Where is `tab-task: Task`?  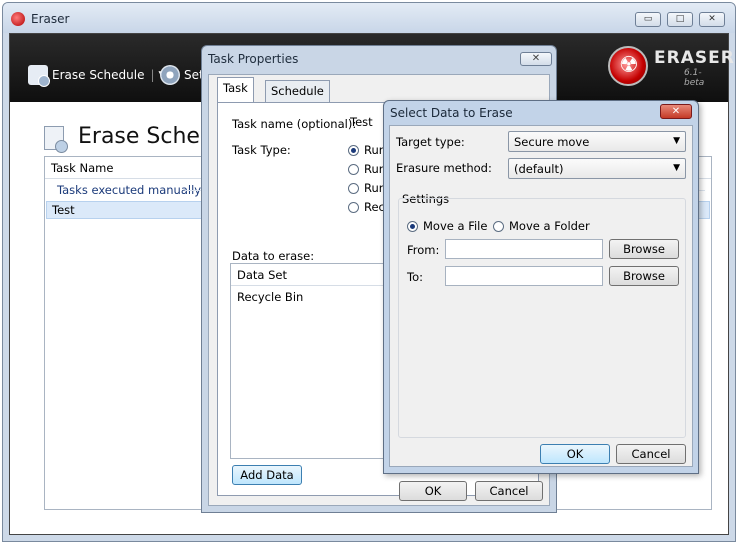
tab-task: Task is located at coordinates (235, 90).